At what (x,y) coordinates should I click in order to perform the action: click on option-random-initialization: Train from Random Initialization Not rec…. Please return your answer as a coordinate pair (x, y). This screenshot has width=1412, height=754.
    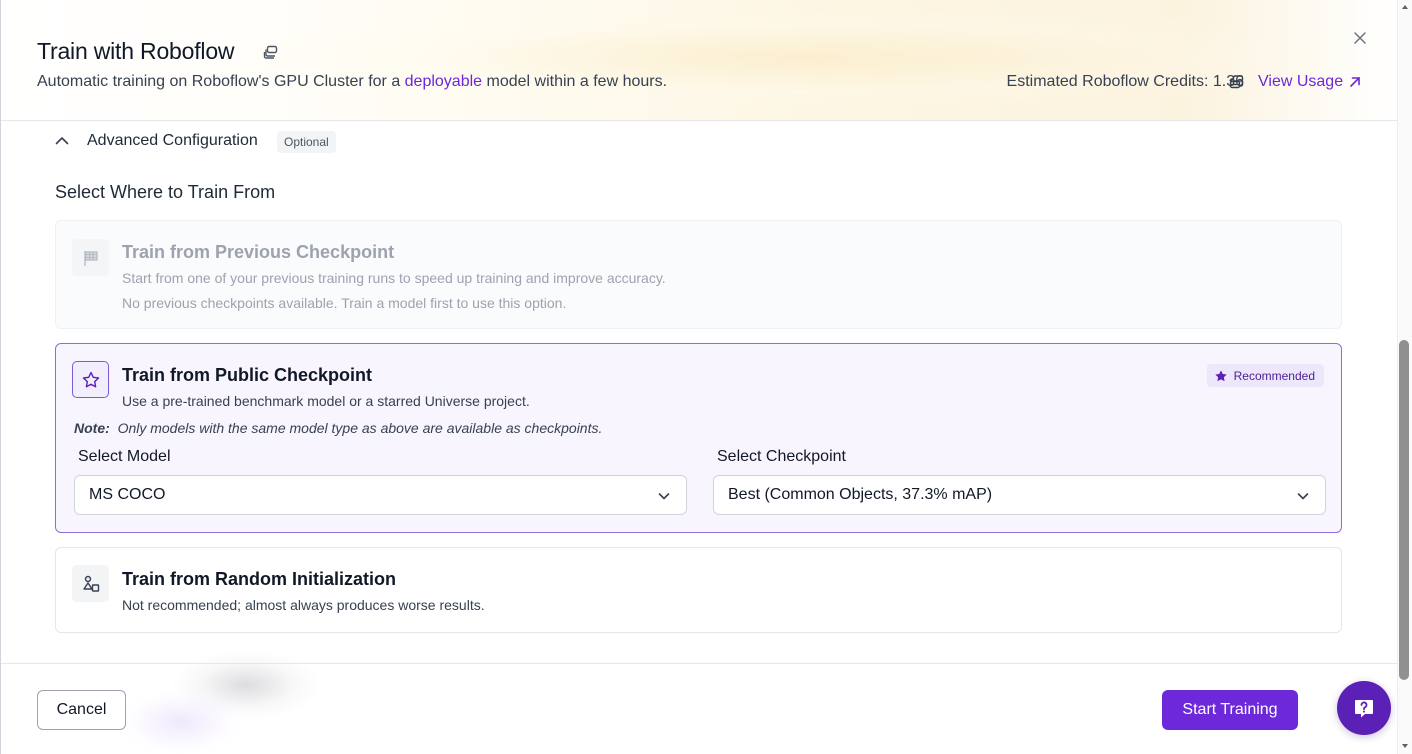
    Looking at the image, I should click on (698, 590).